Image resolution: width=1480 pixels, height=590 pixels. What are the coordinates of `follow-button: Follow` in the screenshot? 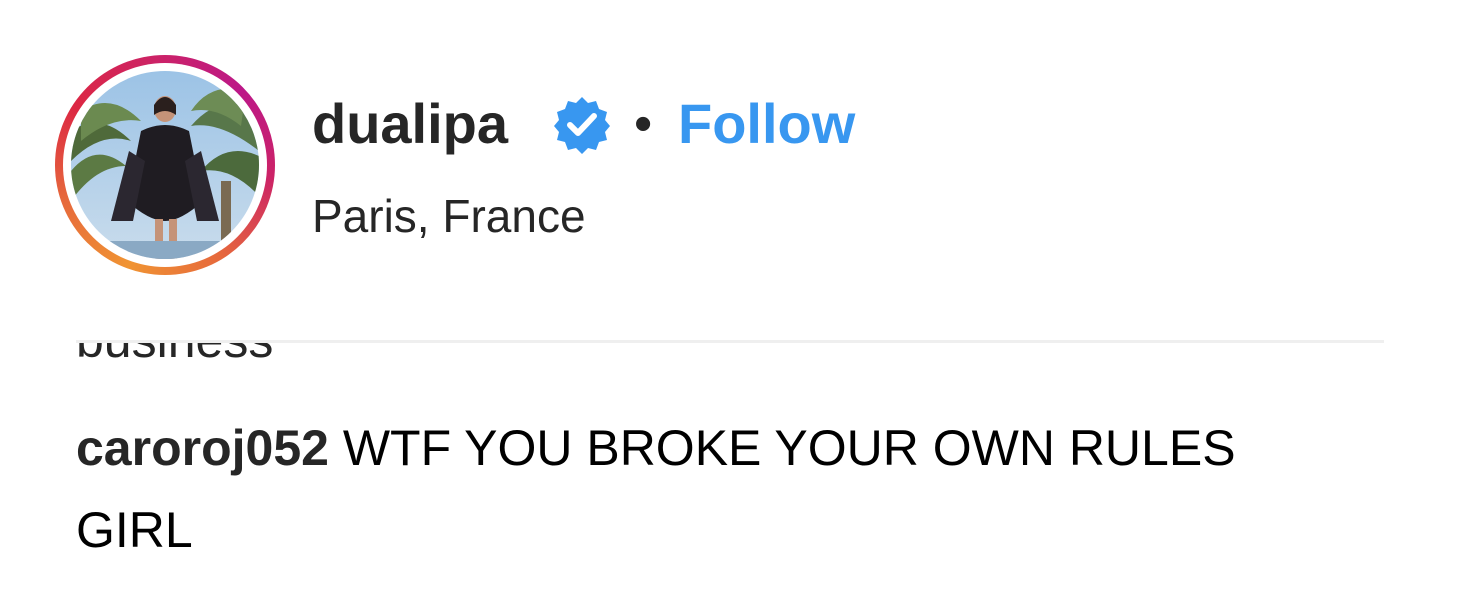 It's located at (766, 124).